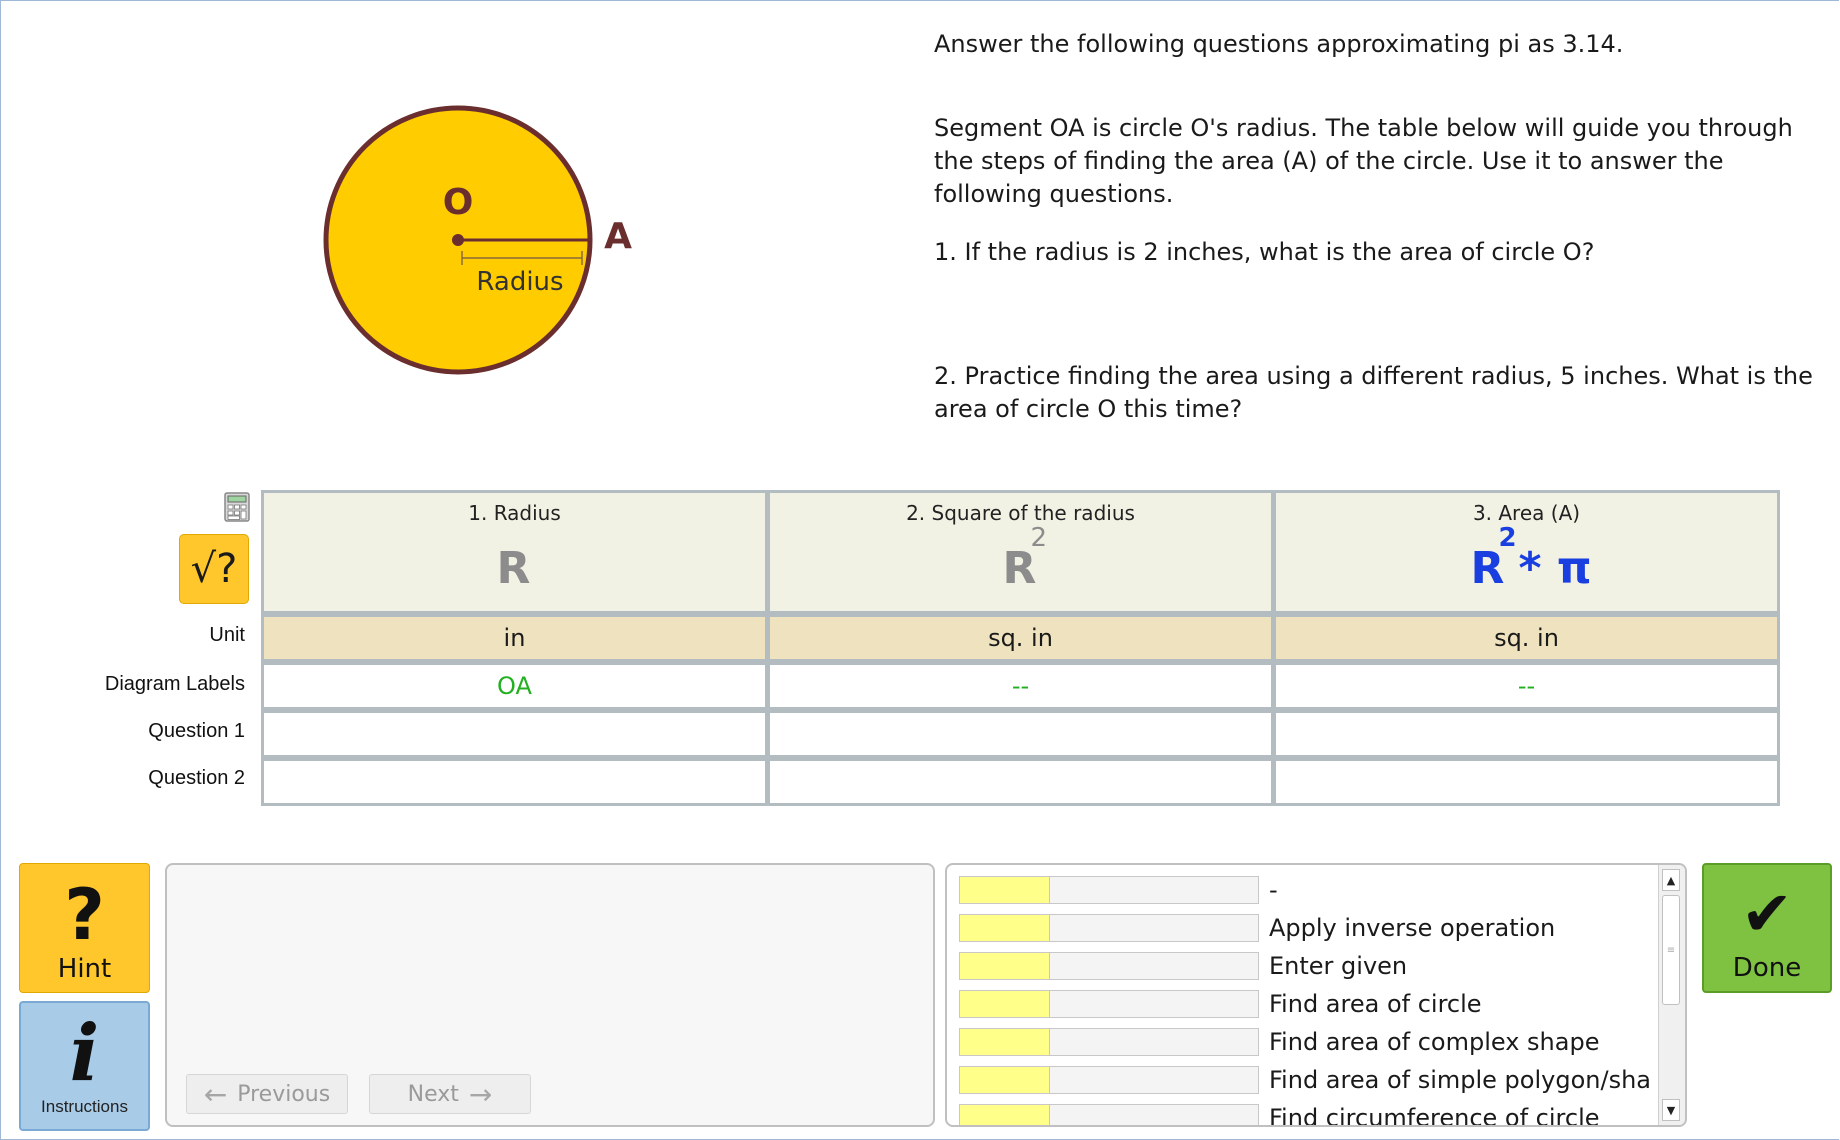  What do you see at coordinates (1020, 638) in the screenshot?
I see `unit-cell-square: sq. in` at bounding box center [1020, 638].